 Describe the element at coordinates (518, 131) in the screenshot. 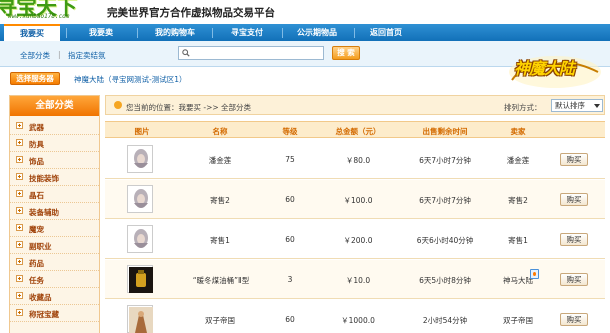

I see `col-seller: 卖家` at that location.